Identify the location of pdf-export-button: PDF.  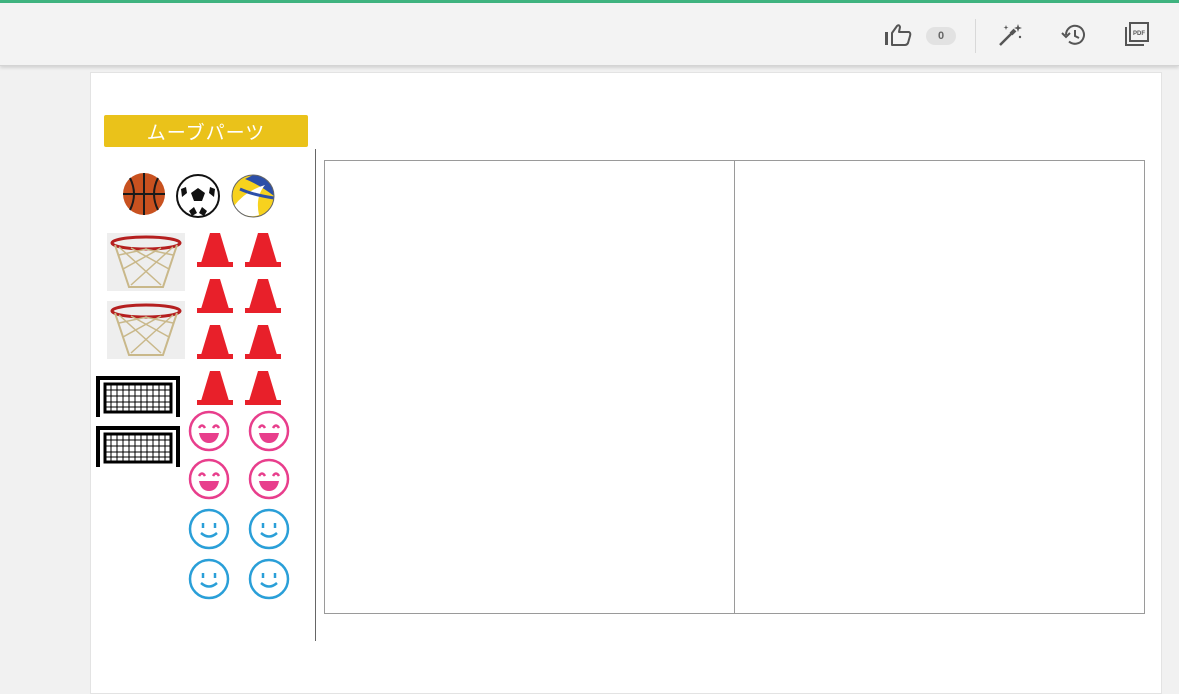
(1136, 35).